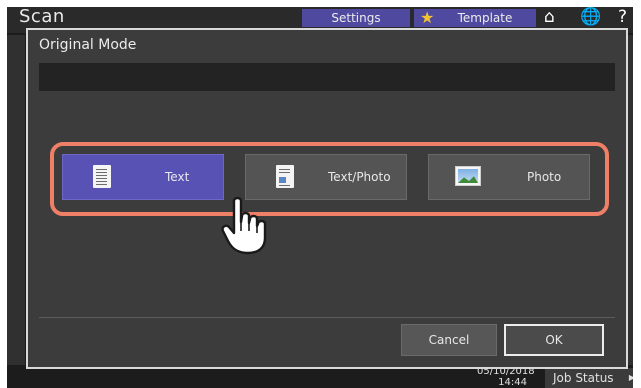  I want to click on settings-tab: Settings, so click(356, 18).